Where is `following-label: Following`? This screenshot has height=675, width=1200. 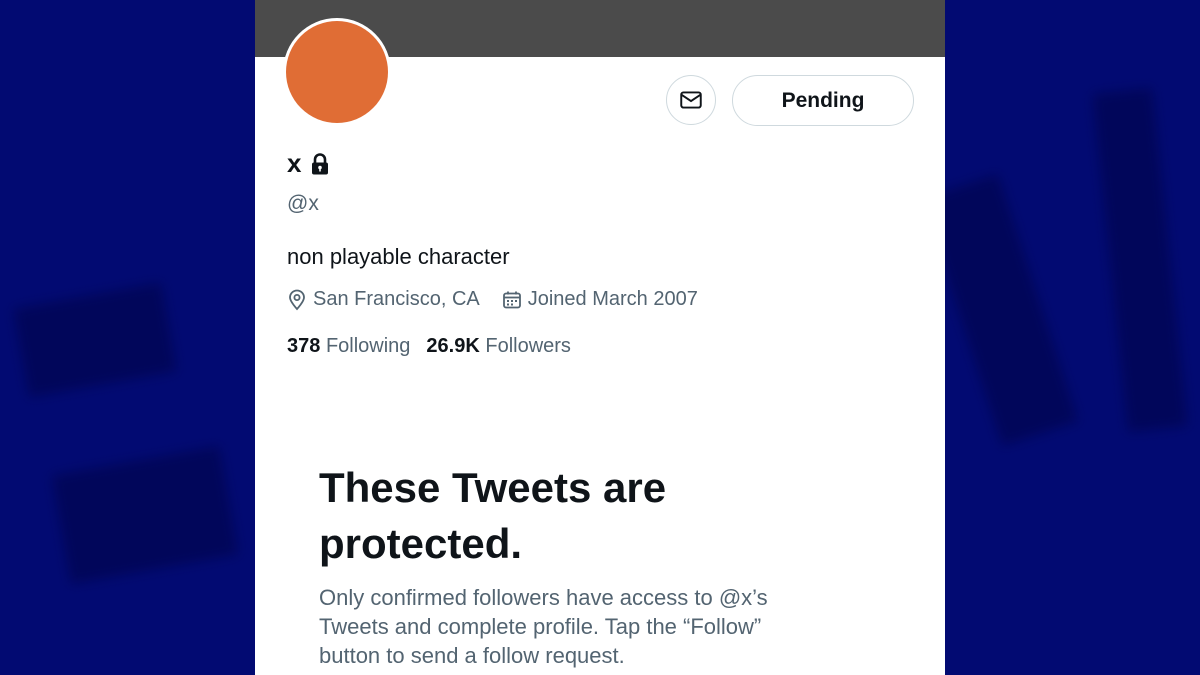 following-label: Following is located at coordinates (368, 346).